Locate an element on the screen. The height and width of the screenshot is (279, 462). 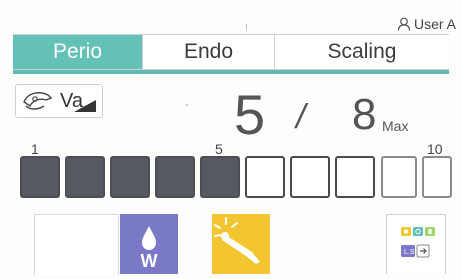
light-button is located at coordinates (241, 244).